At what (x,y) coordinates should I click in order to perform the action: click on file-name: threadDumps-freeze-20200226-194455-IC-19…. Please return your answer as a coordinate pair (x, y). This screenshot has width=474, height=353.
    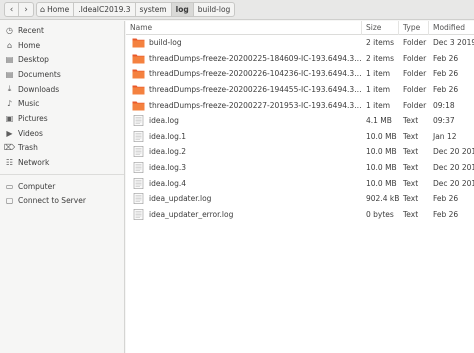
    Looking at the image, I should click on (255, 90).